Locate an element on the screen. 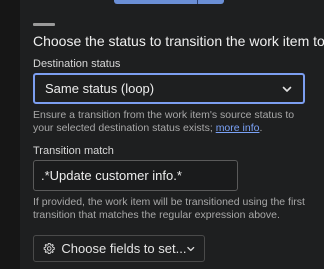 The width and height of the screenshot is (324, 269). destination-status-select: Same status (loop) is located at coordinates (169, 88).